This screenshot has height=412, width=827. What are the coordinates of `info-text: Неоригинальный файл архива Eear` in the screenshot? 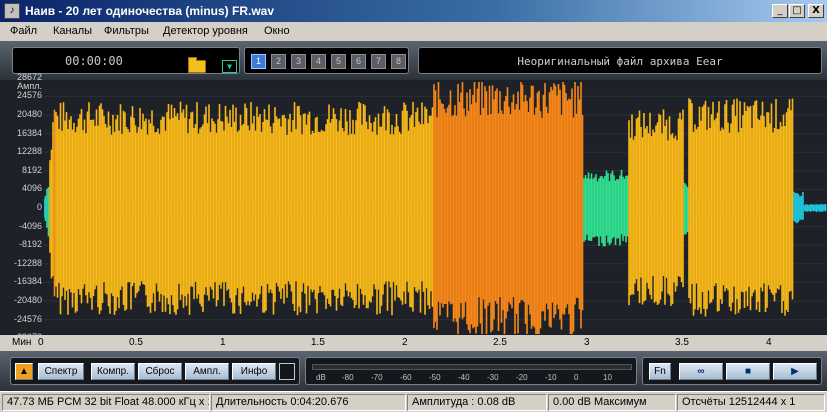 It's located at (620, 61).